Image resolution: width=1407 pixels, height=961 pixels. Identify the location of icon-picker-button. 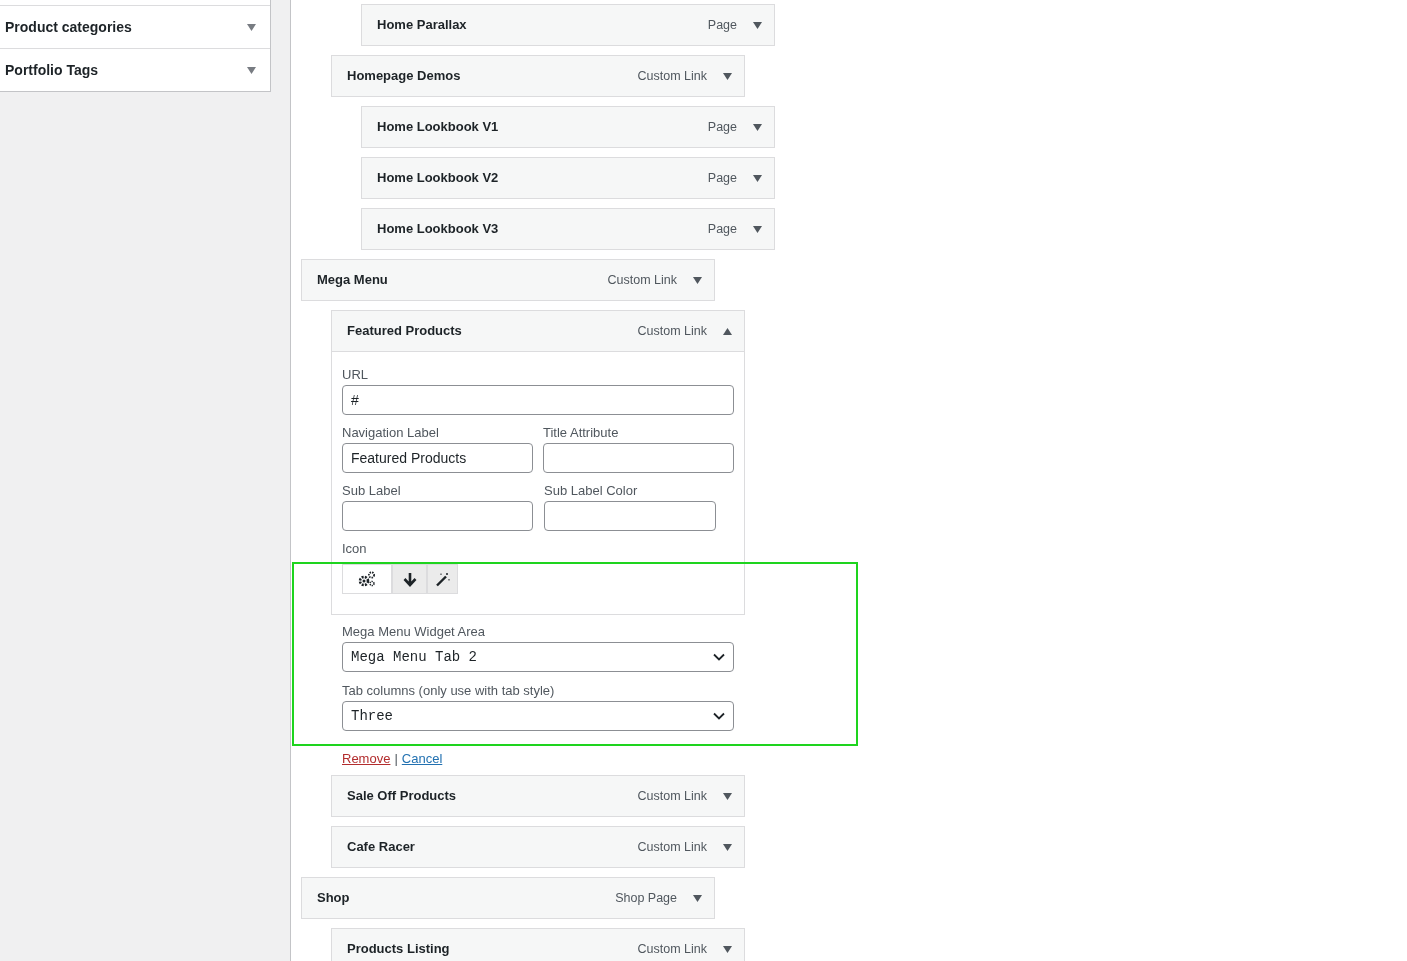
(367, 579).